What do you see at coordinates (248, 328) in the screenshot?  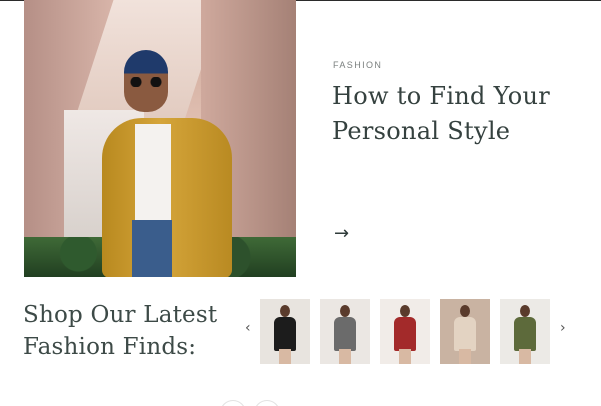 I see `carousel-prev-arrow-icon: ‹` at bounding box center [248, 328].